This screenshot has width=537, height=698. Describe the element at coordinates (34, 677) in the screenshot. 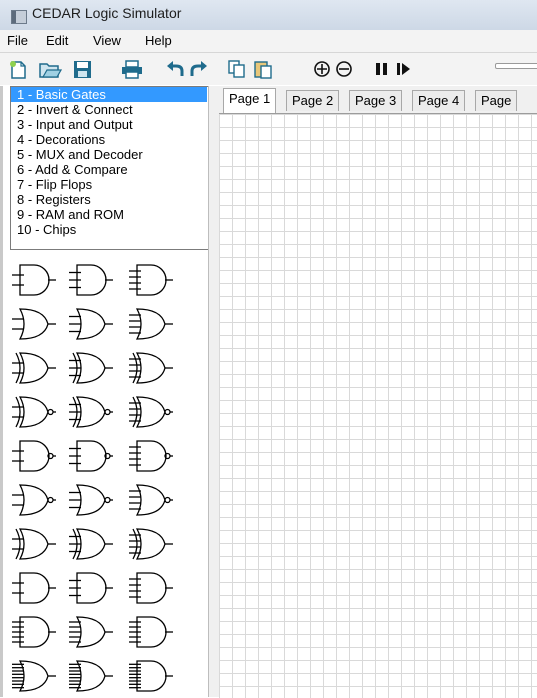

I see `or-gate-16-input-icon` at that location.